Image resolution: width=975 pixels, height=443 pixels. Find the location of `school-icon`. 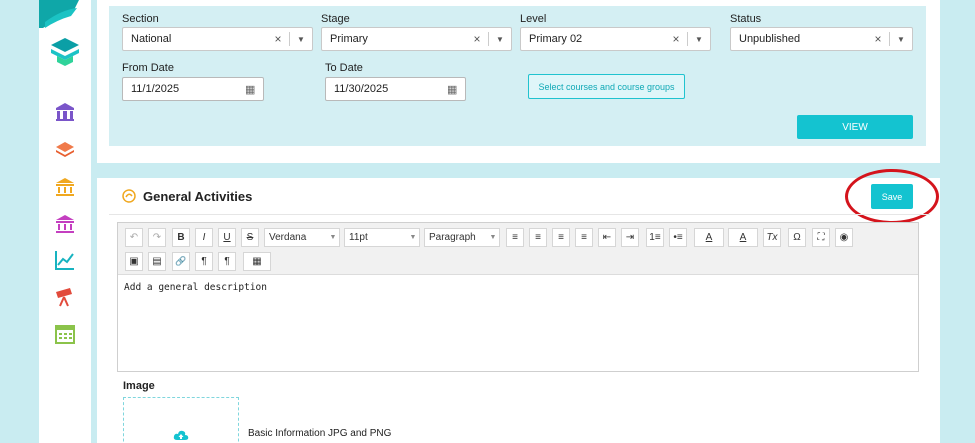

school-icon is located at coordinates (65, 112).